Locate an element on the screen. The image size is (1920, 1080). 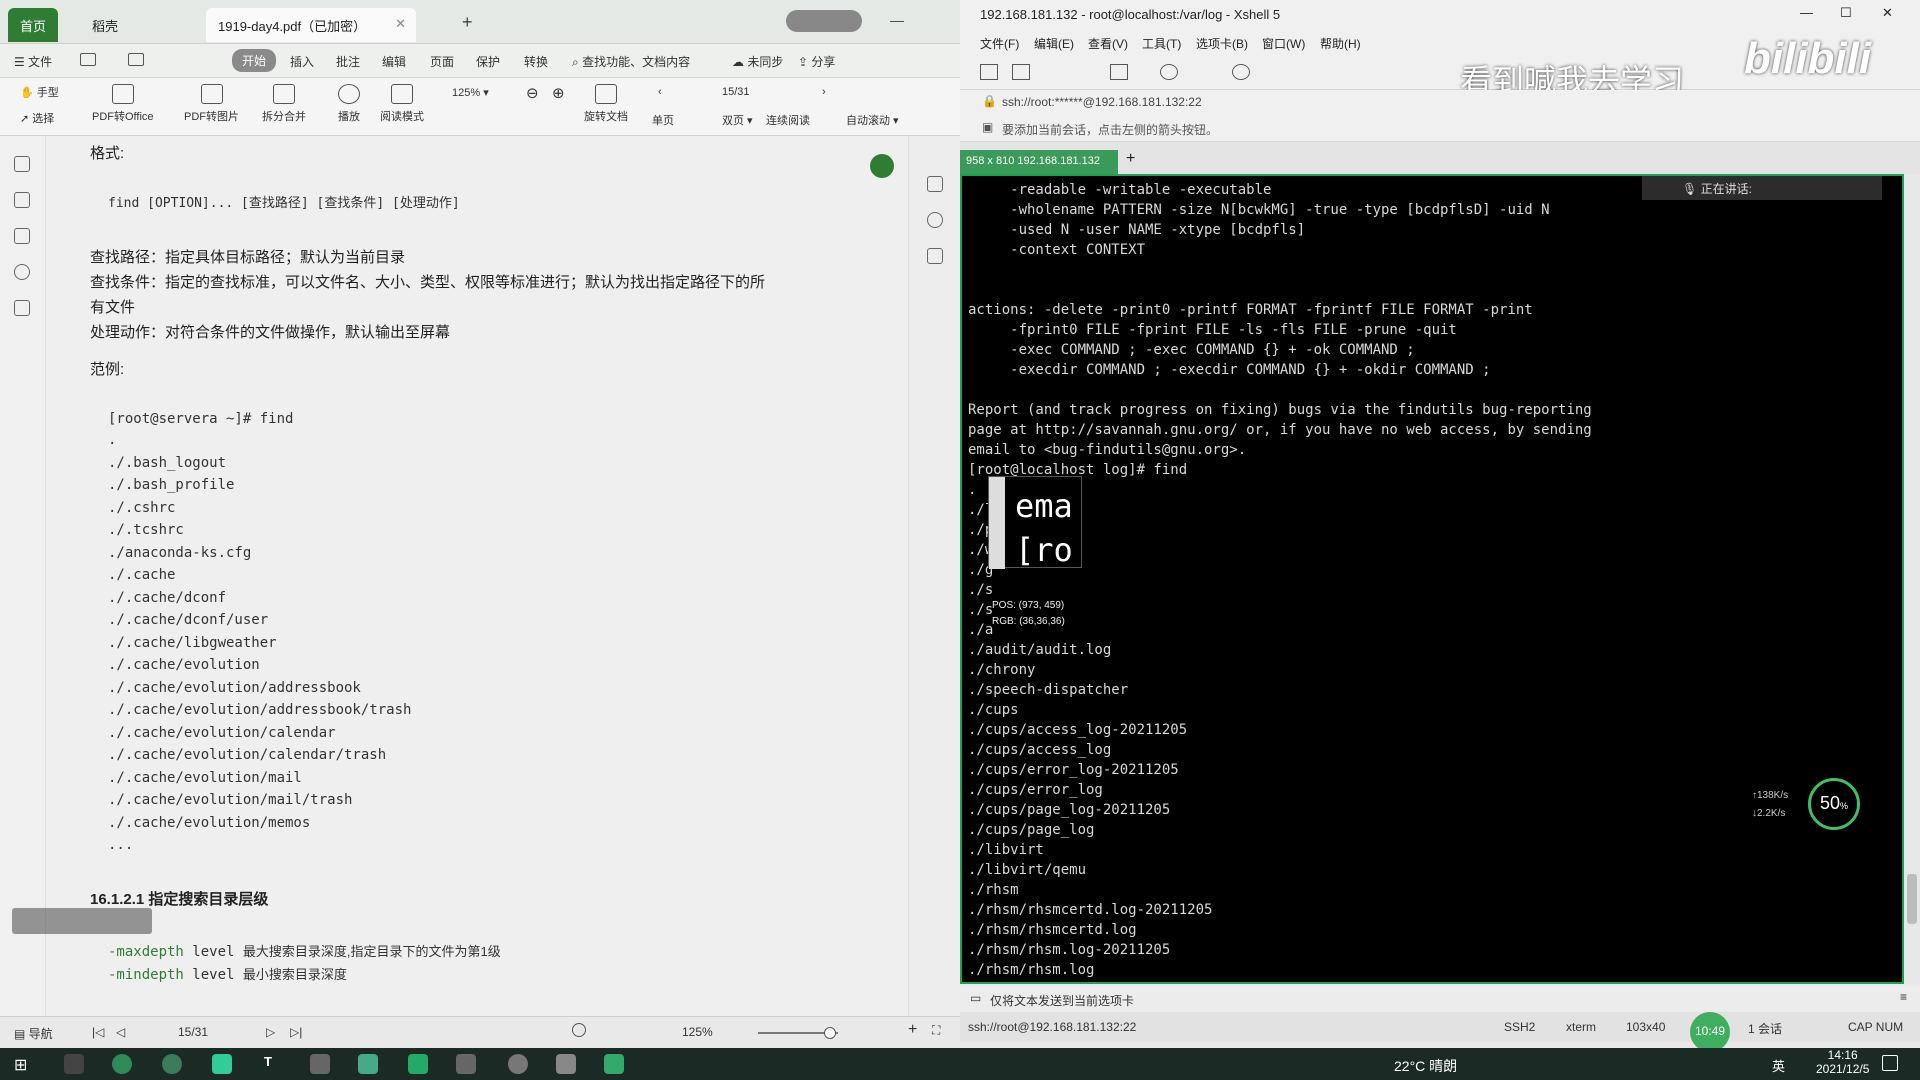
find-icon is located at coordinates (1169, 72).